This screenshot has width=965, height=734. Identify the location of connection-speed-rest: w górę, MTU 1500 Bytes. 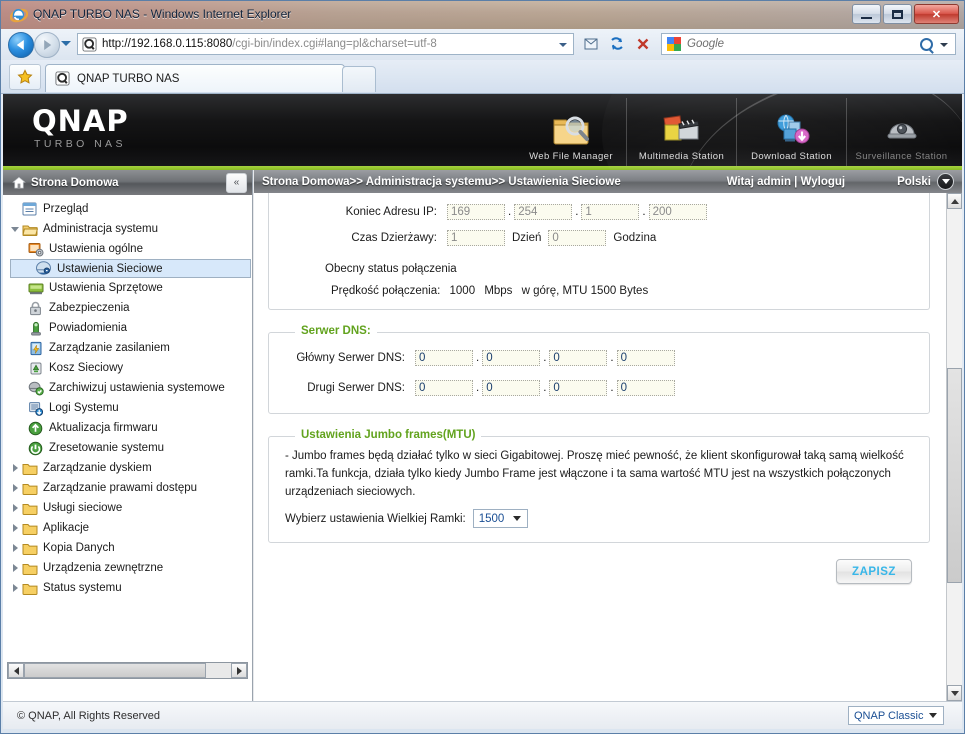
(585, 291).